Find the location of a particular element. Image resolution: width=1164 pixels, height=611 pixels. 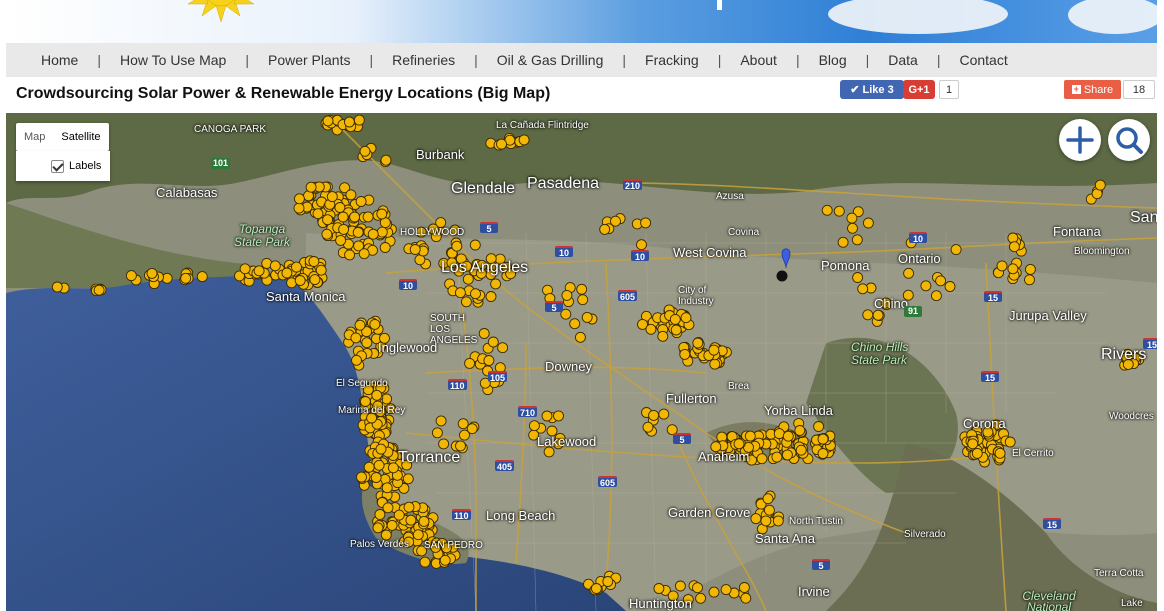

nav-refineries: Refineries is located at coordinates (423, 60).